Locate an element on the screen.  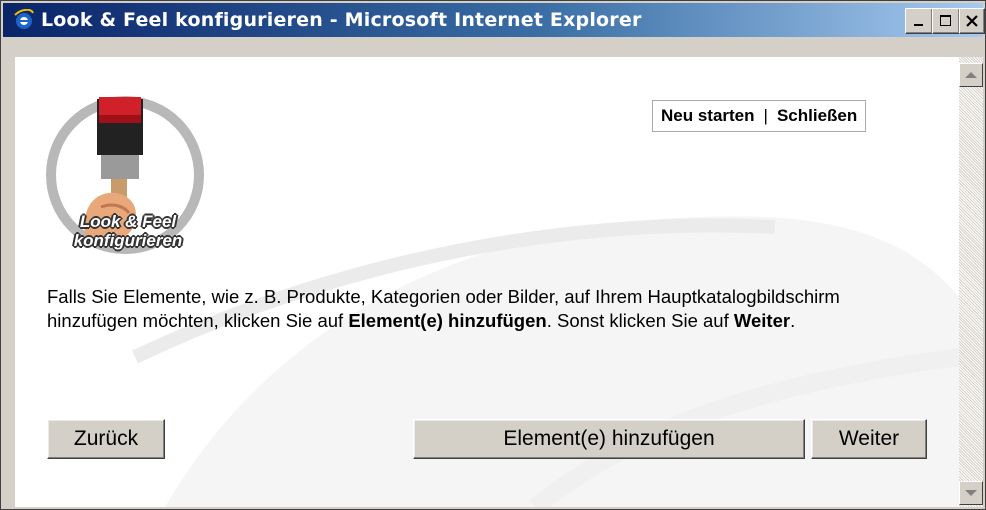
minimize-button is located at coordinates (919, 21).